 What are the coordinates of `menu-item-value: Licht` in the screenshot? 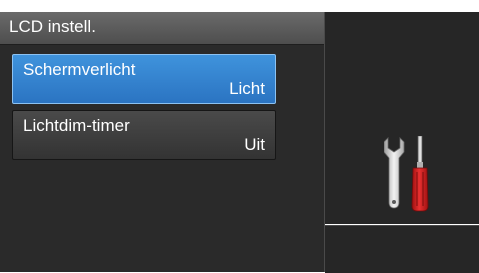 It's located at (247, 88).